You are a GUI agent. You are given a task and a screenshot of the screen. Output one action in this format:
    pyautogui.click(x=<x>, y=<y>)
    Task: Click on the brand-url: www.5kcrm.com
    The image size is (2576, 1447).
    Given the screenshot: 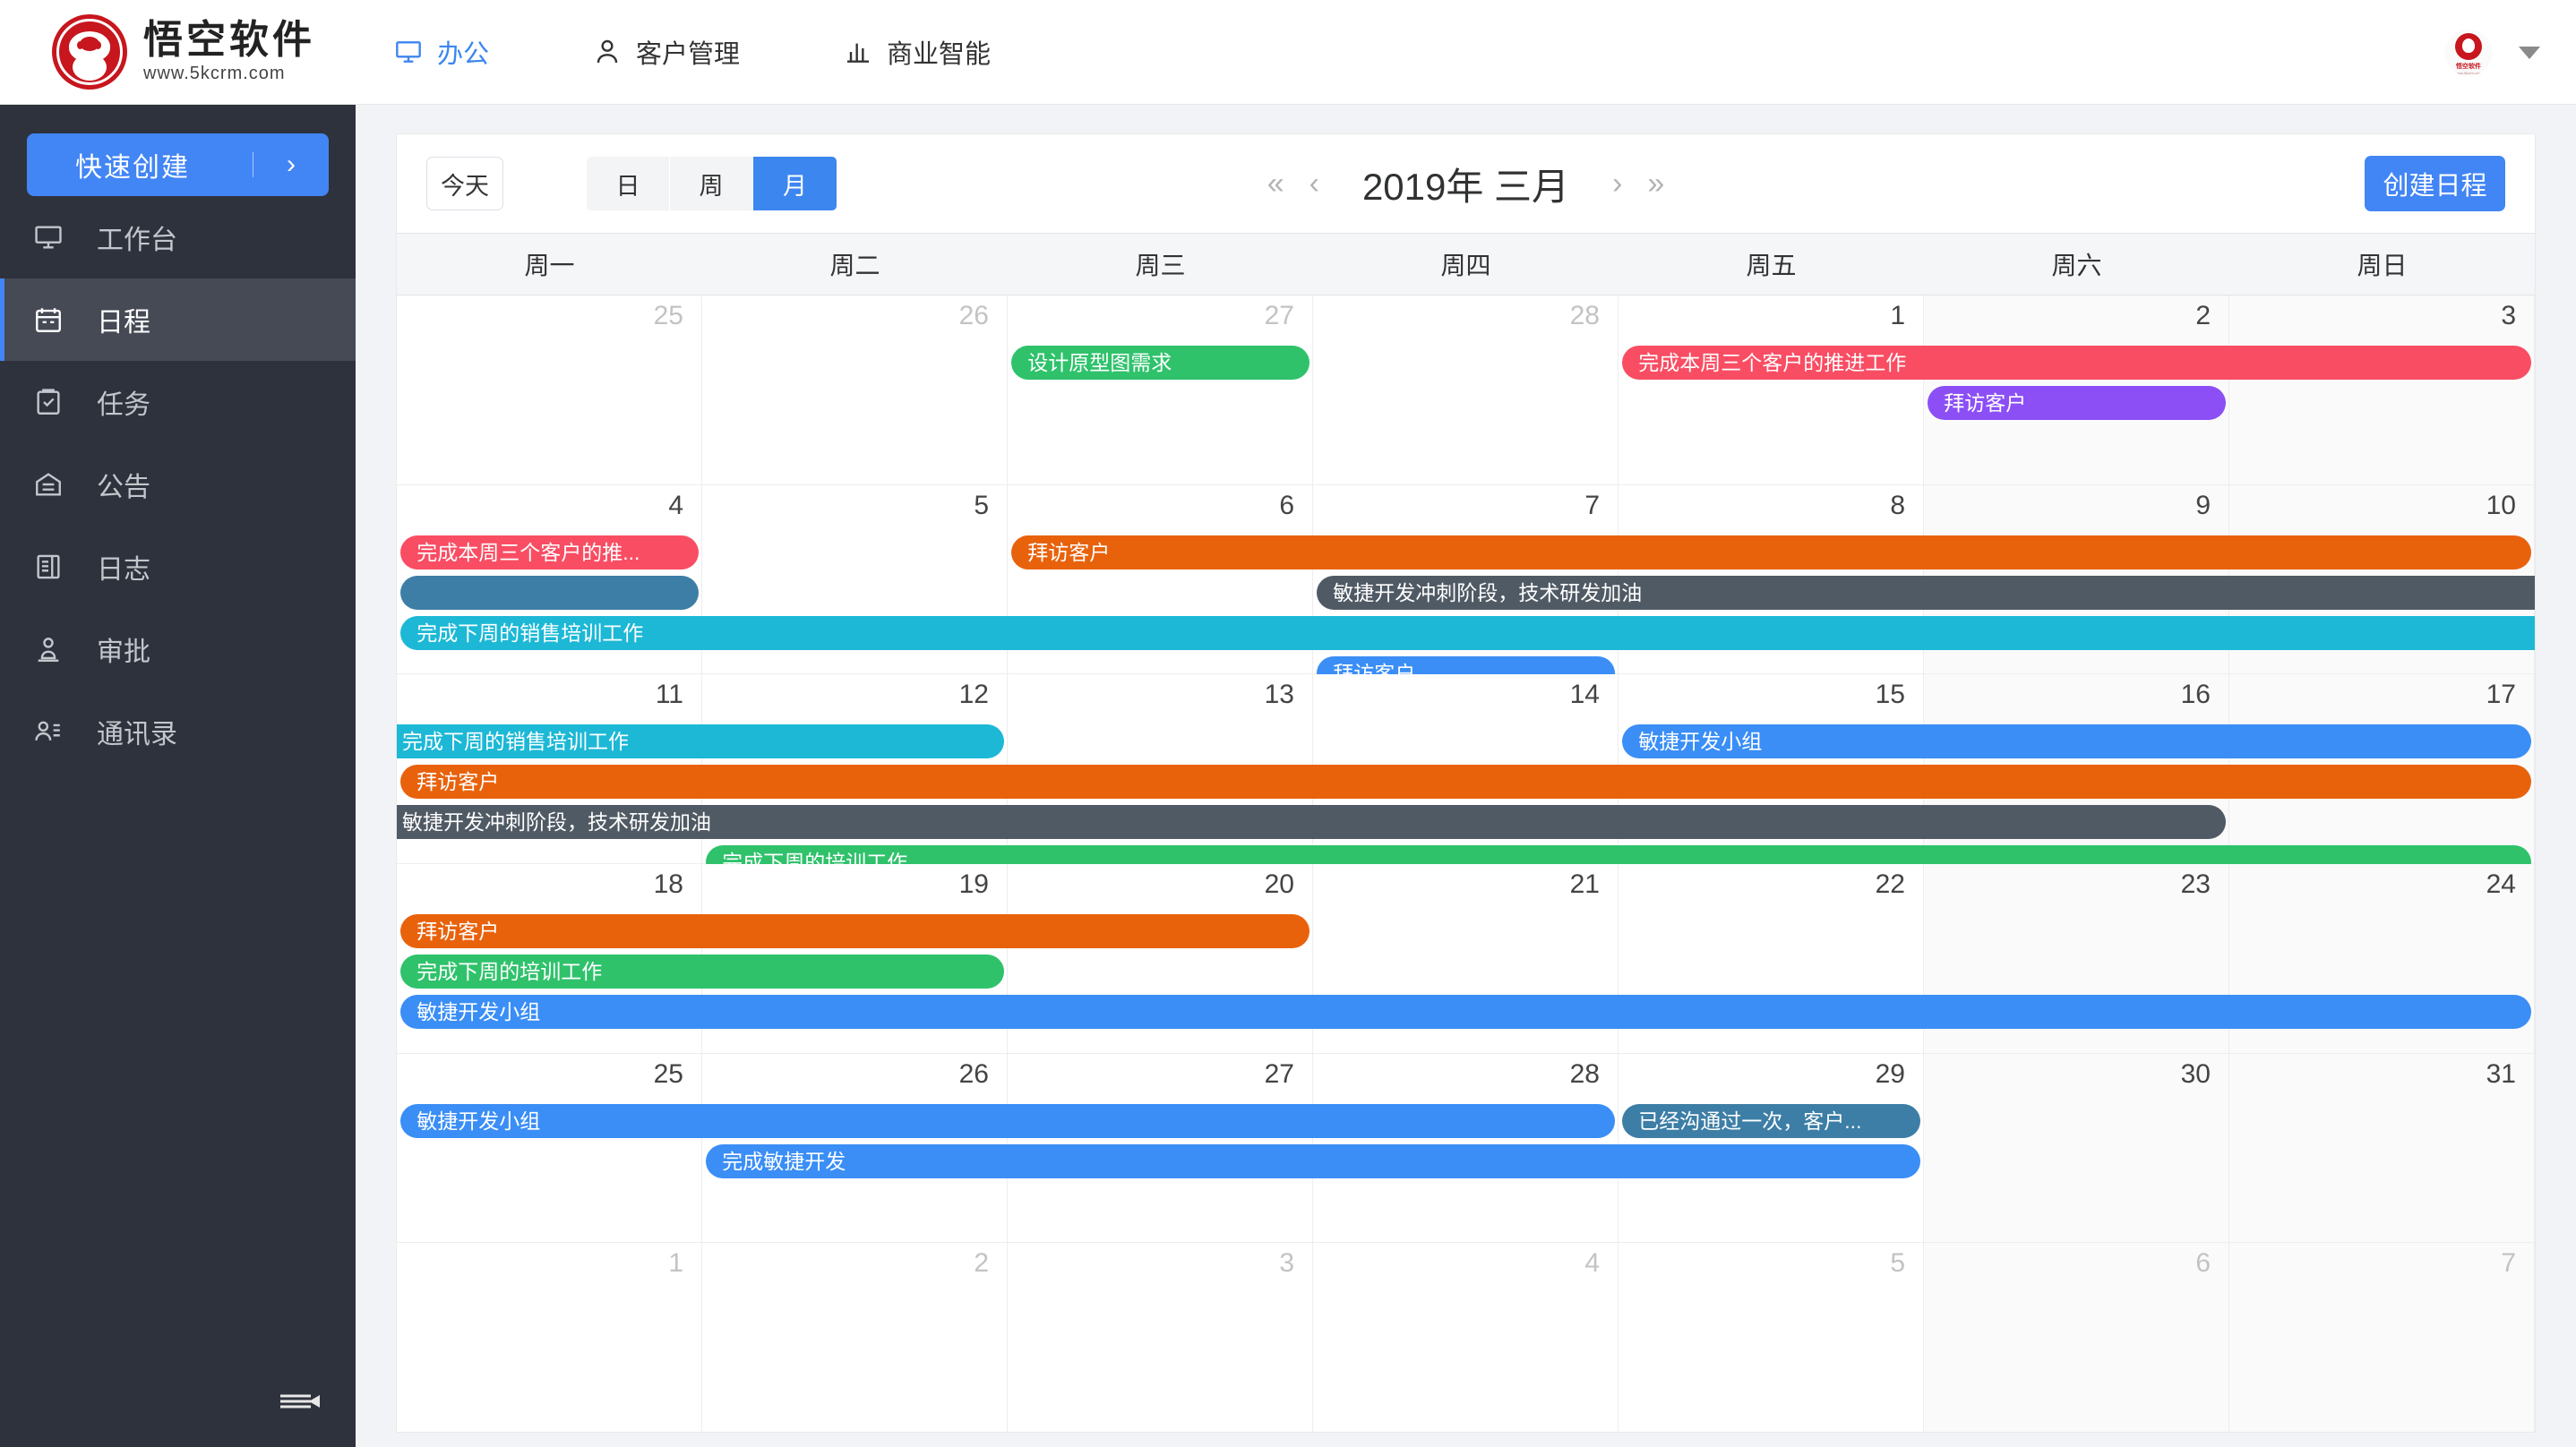 What is the action you would take?
    pyautogui.click(x=214, y=73)
    